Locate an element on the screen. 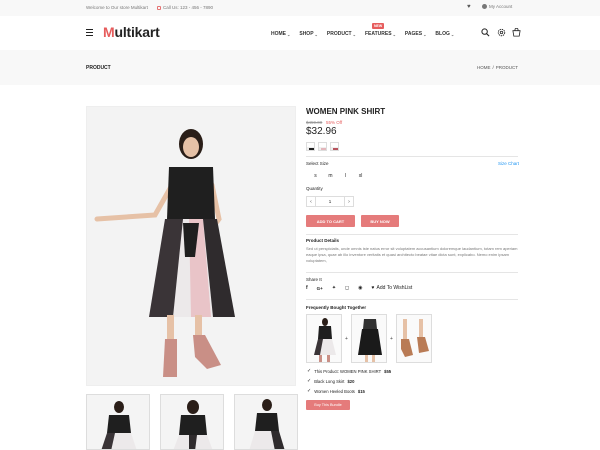 This screenshot has width=600, height=450. nav-shop: SHOP ⌄ is located at coordinates (308, 34).